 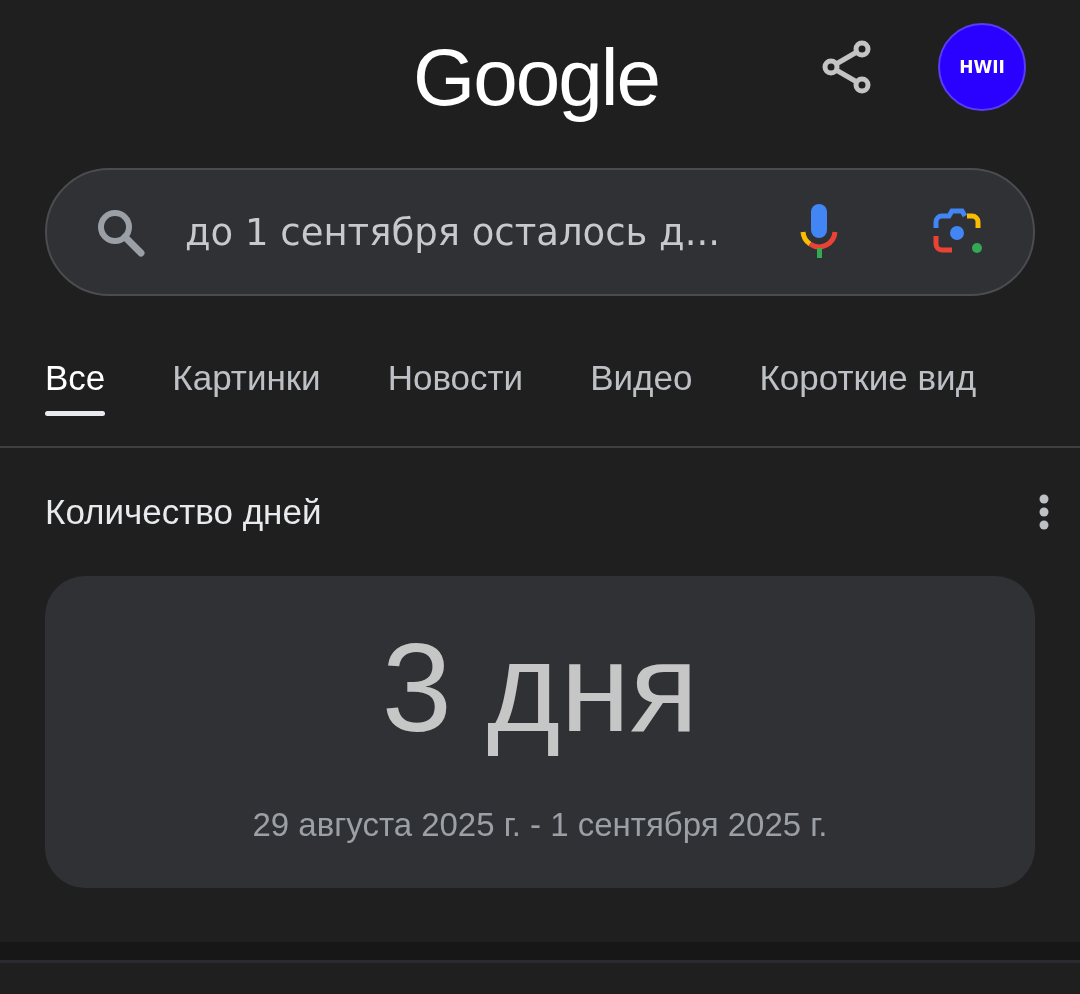 What do you see at coordinates (536, 77) in the screenshot?
I see `google-logo: Google` at bounding box center [536, 77].